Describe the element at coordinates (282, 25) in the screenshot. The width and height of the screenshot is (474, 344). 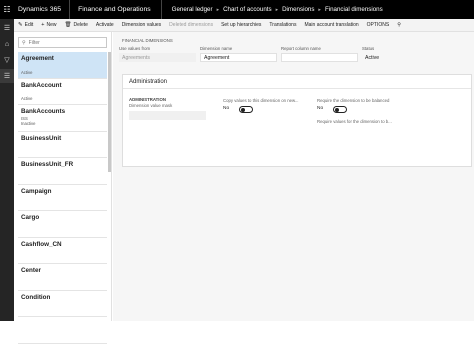
I see `translations-button: Translations` at that location.